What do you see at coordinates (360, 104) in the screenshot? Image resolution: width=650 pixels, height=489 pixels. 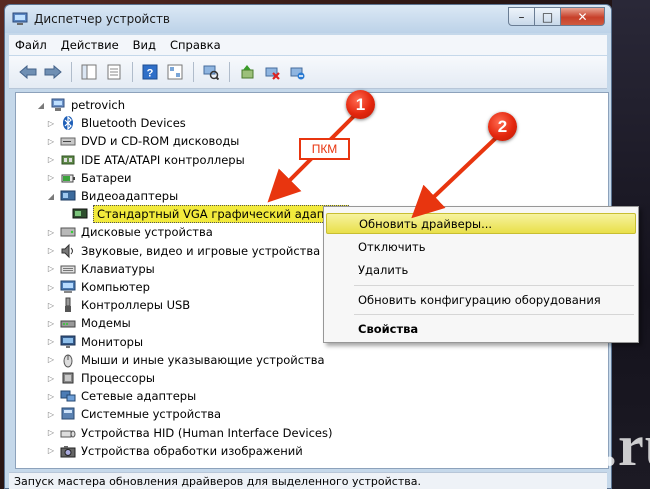 I see `step-badge-1: 1` at bounding box center [360, 104].